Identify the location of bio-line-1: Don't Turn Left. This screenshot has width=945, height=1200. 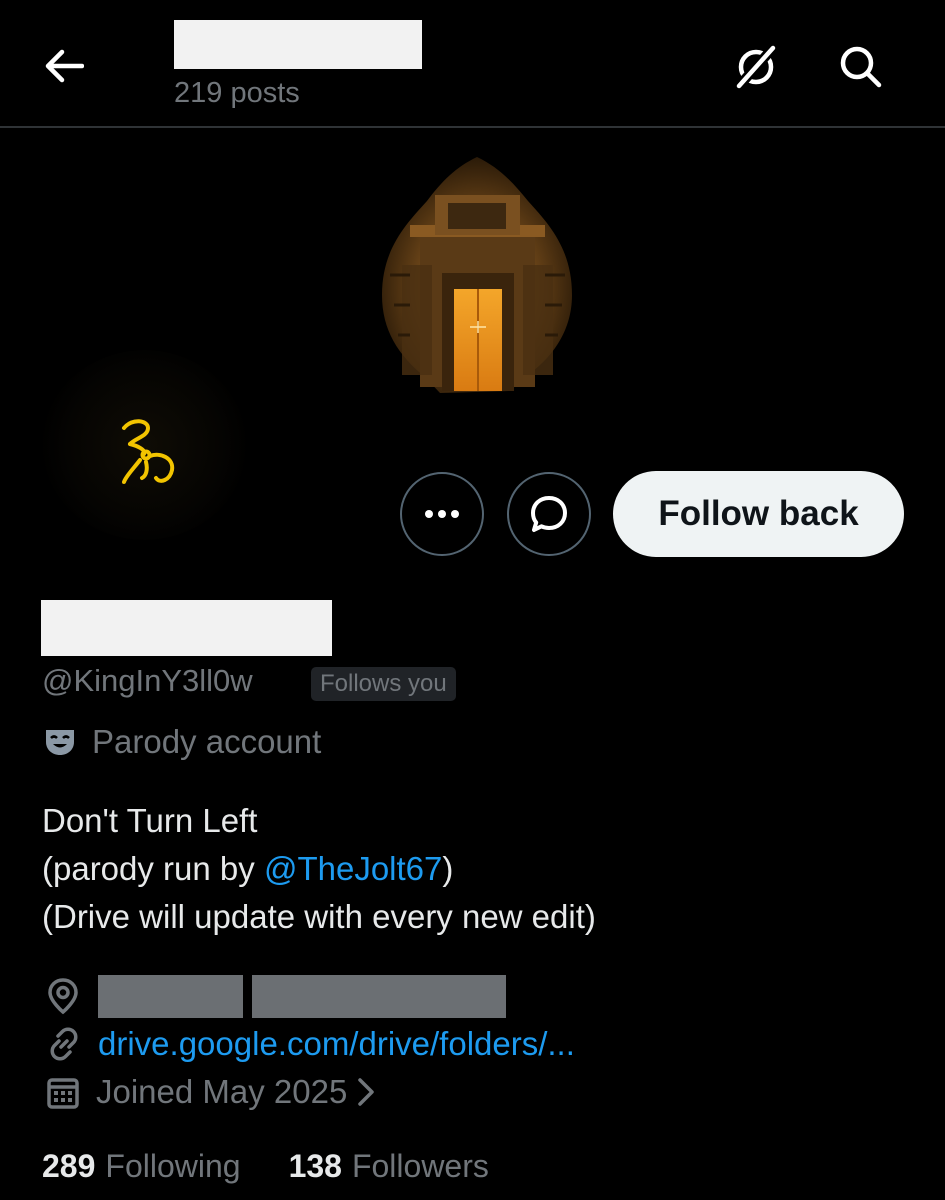
(150, 820).